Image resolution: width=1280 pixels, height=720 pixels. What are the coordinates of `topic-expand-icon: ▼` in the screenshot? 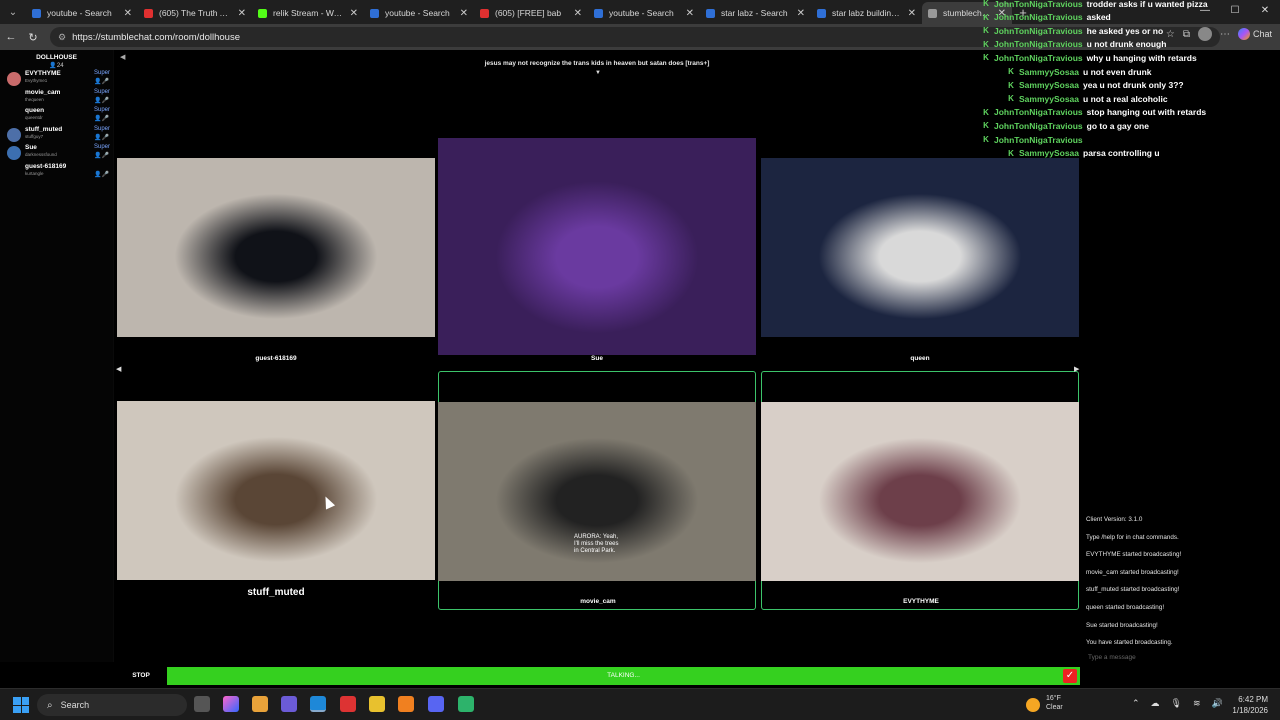 It's located at (598, 73).